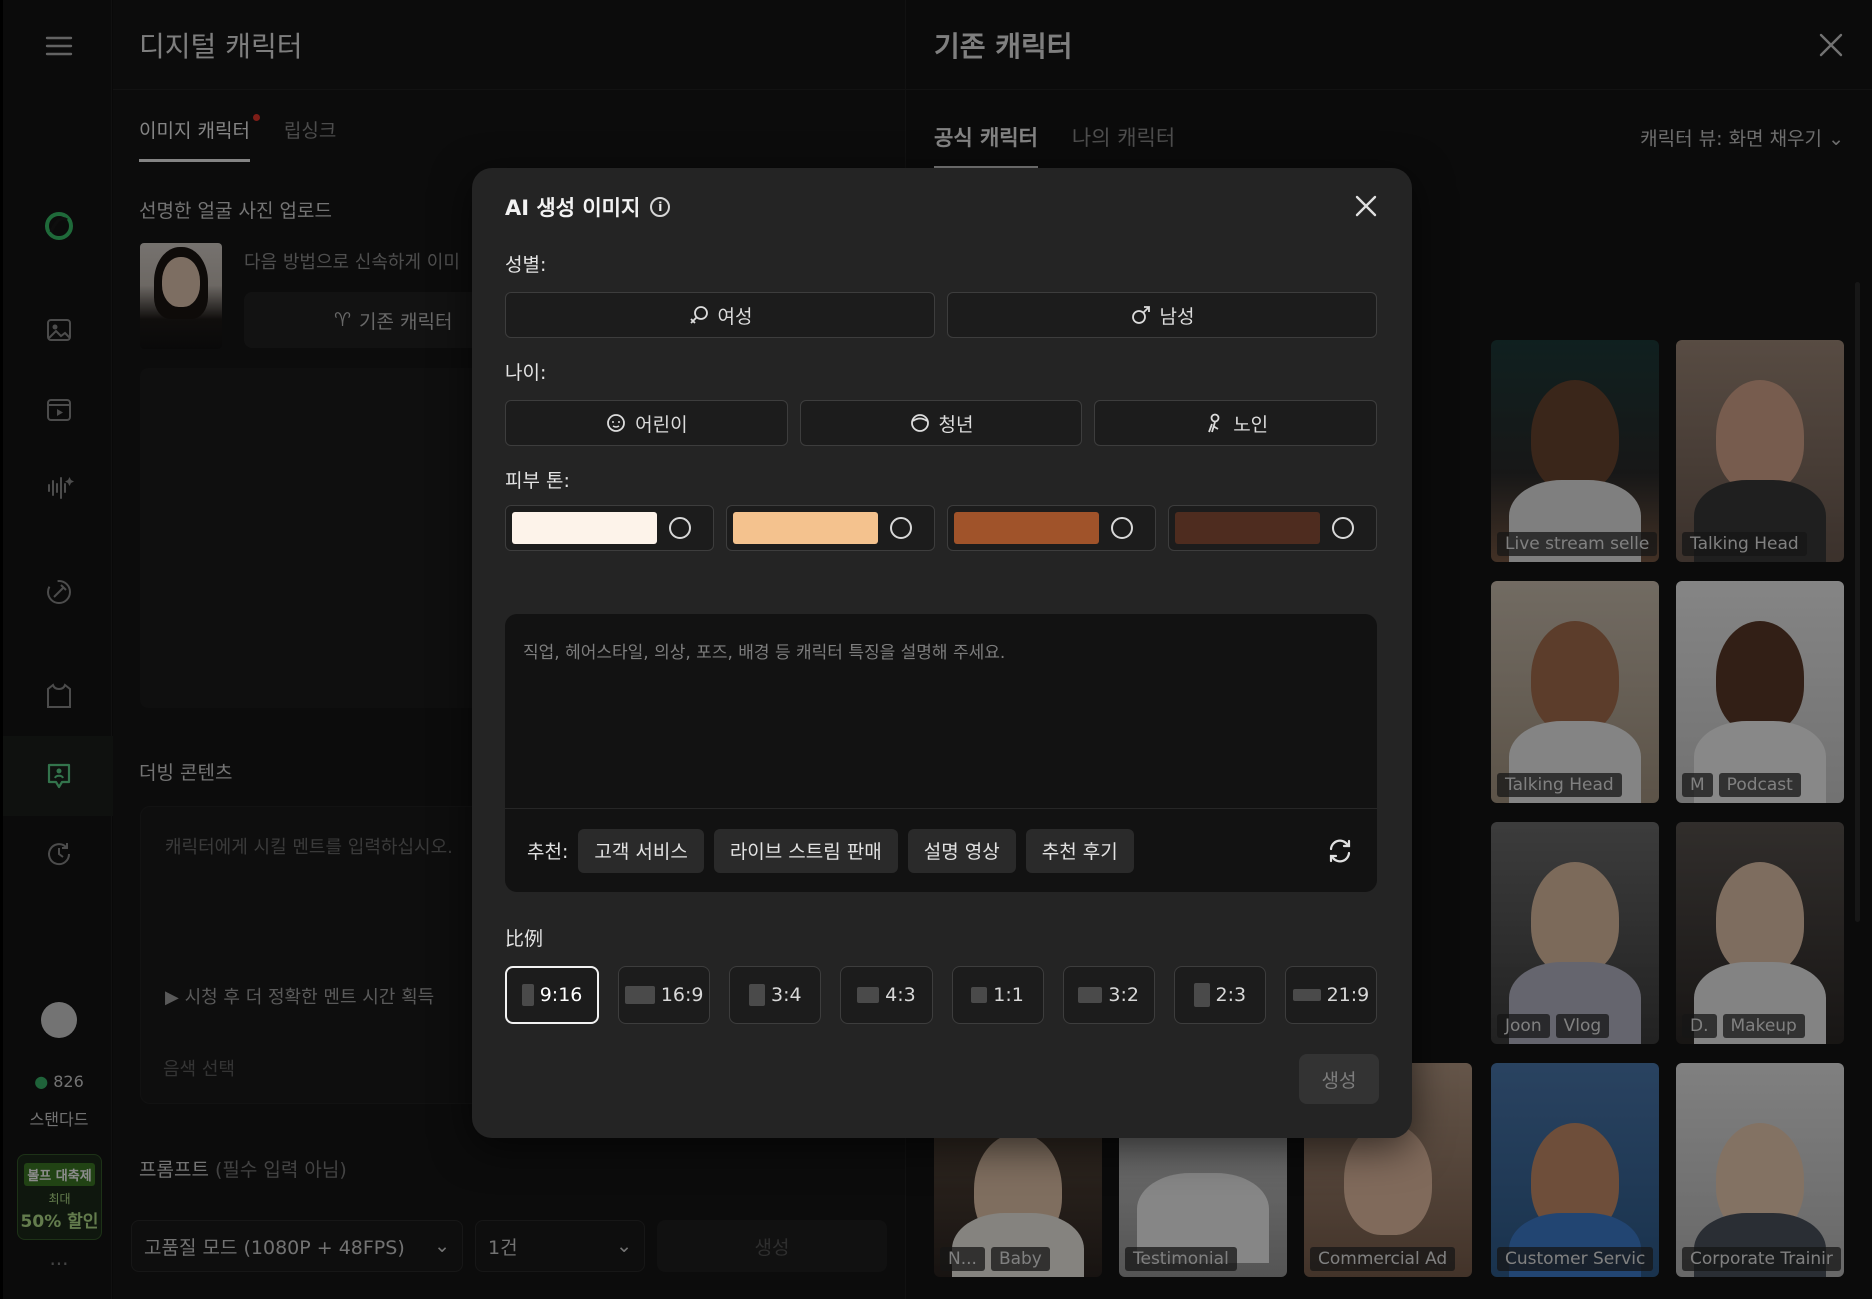 This screenshot has width=1872, height=1299. What do you see at coordinates (526, 265) in the screenshot?
I see `gender-label: 성별:` at bounding box center [526, 265].